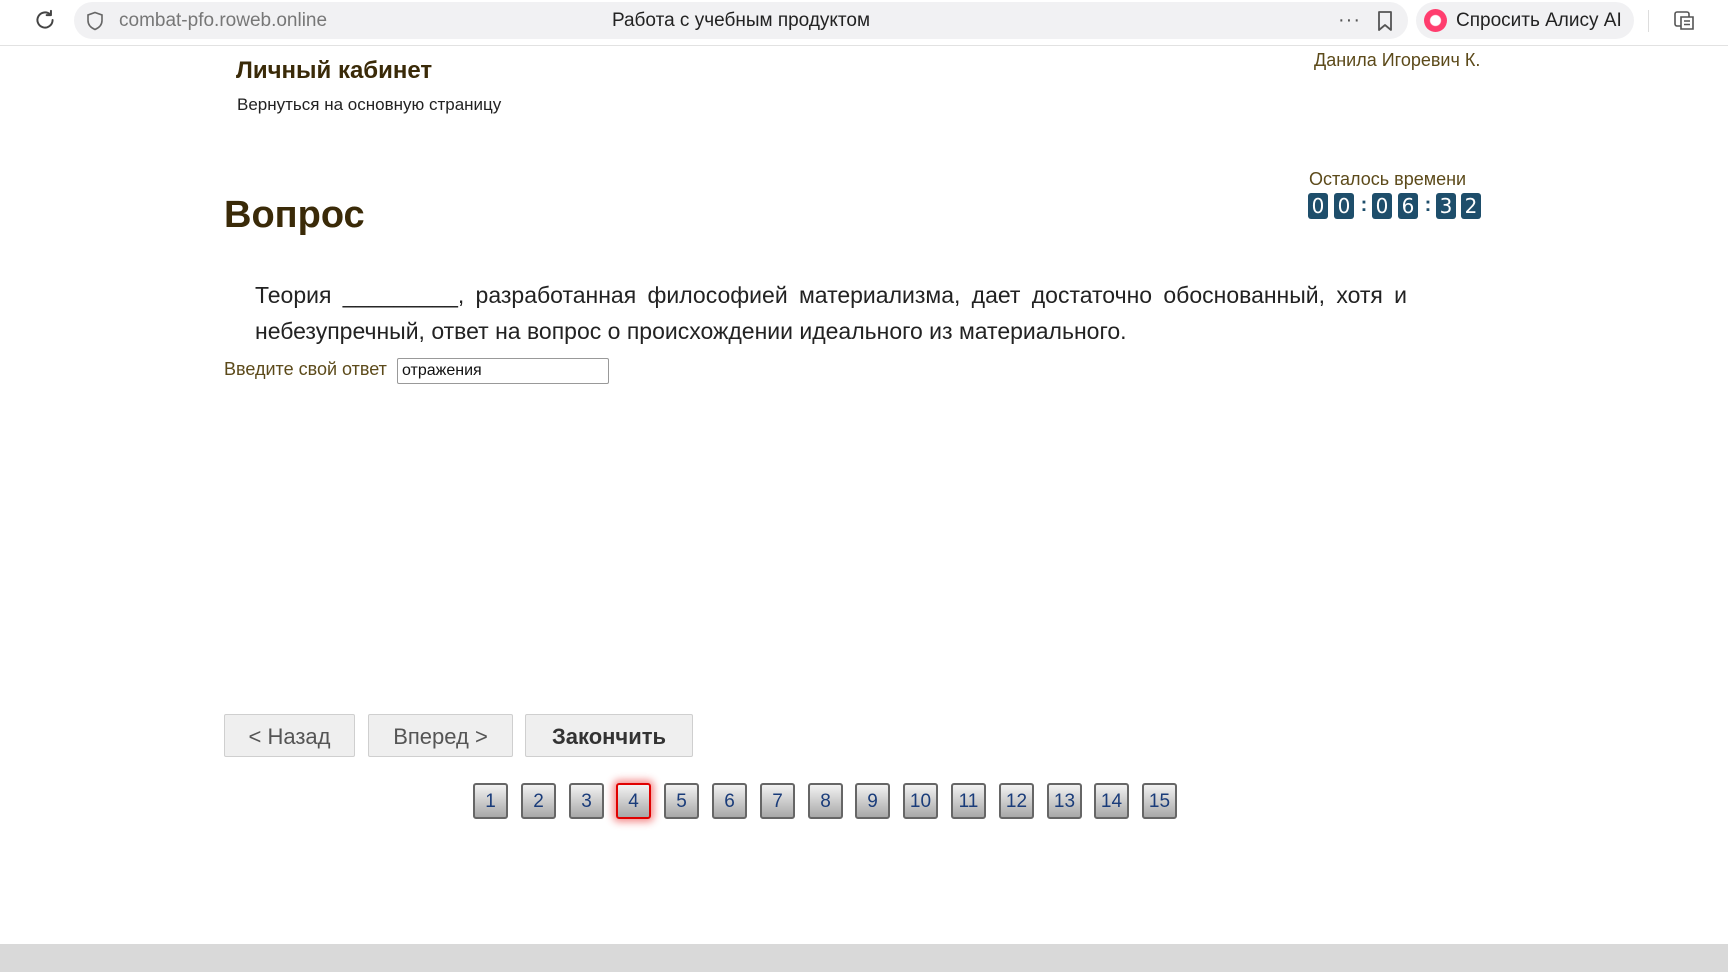 The width and height of the screenshot is (1728, 972). I want to click on question-number-button: 7, so click(777, 801).